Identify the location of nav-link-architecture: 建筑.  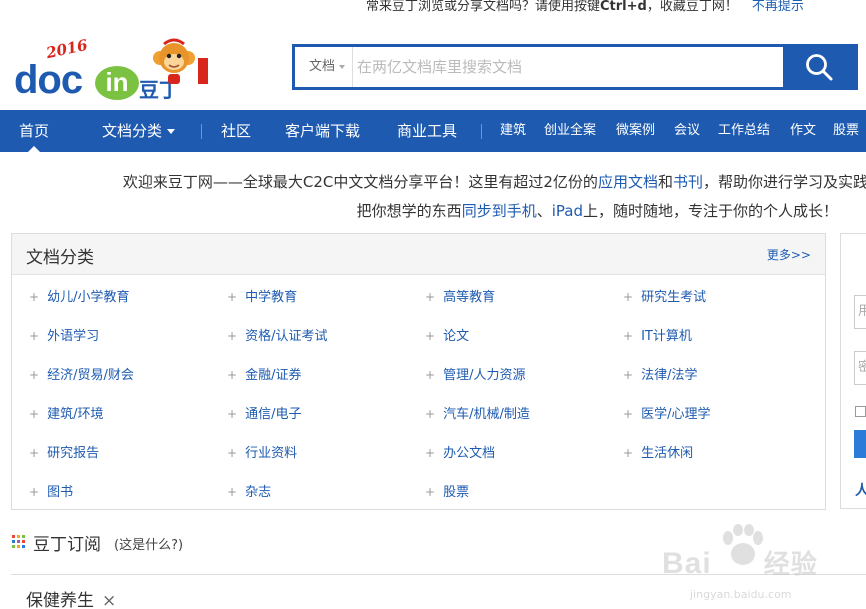
(513, 131).